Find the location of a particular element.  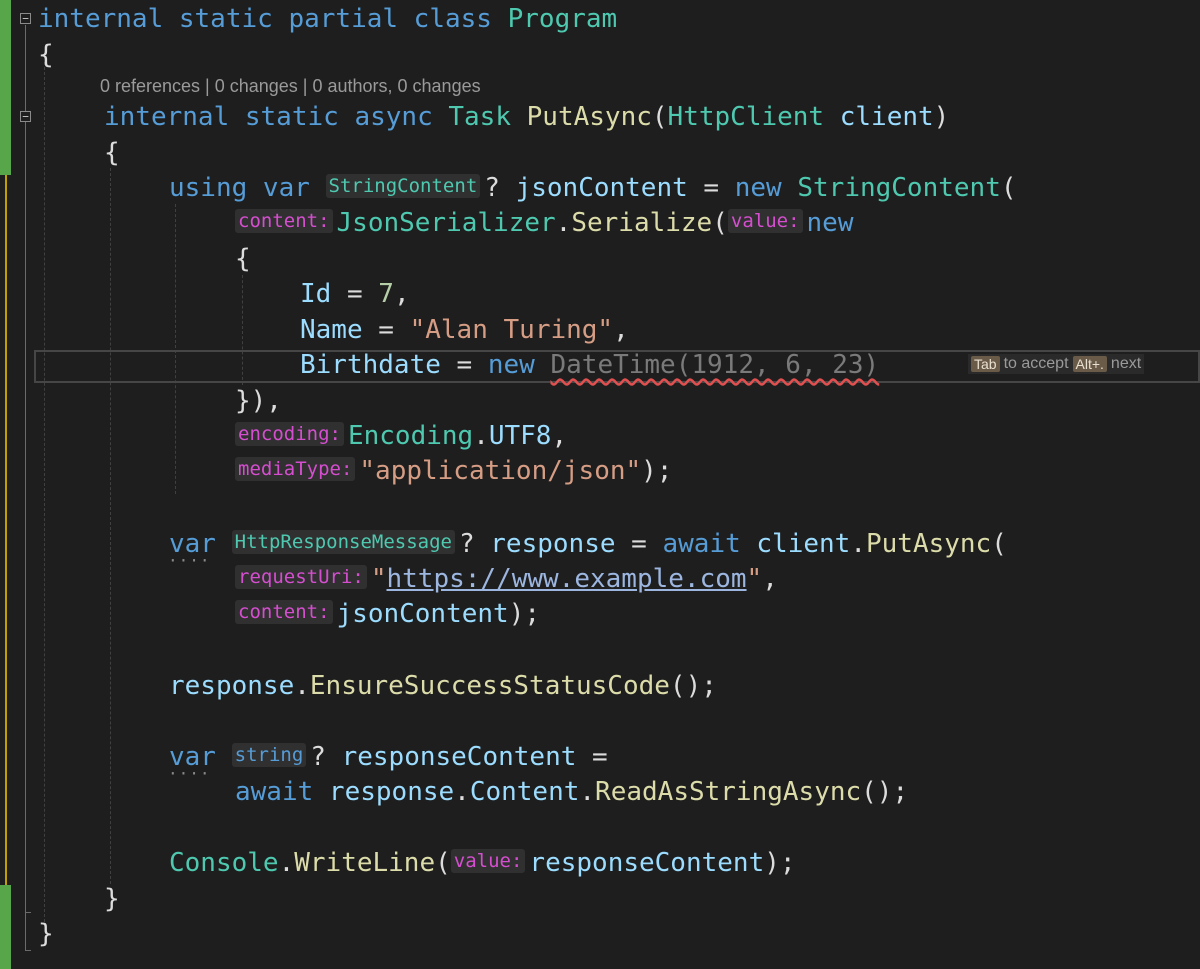

code-token: Encoding is located at coordinates (410, 436).